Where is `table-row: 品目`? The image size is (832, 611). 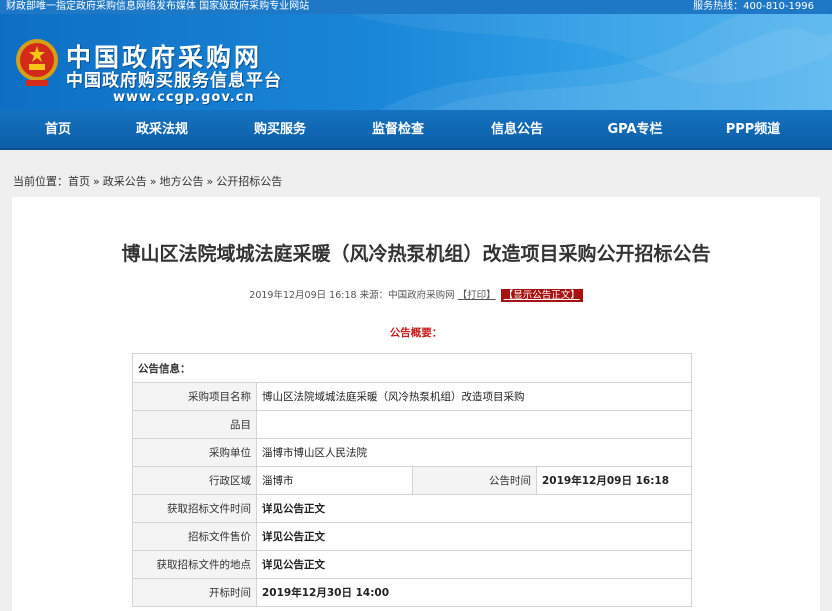
table-row: 品目 is located at coordinates (412, 424).